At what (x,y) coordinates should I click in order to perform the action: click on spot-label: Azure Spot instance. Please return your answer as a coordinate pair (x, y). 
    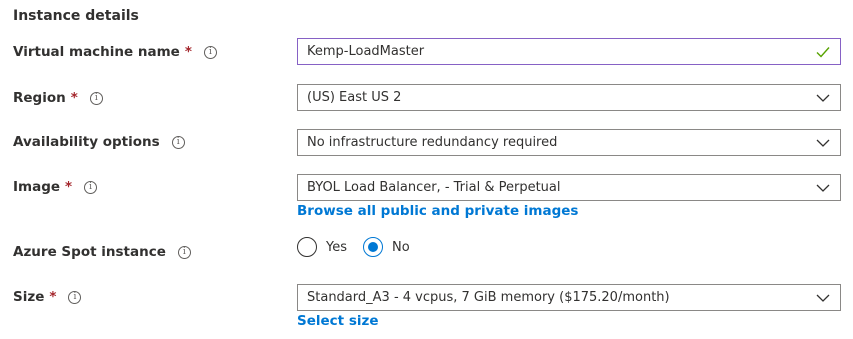
    Looking at the image, I should click on (89, 252).